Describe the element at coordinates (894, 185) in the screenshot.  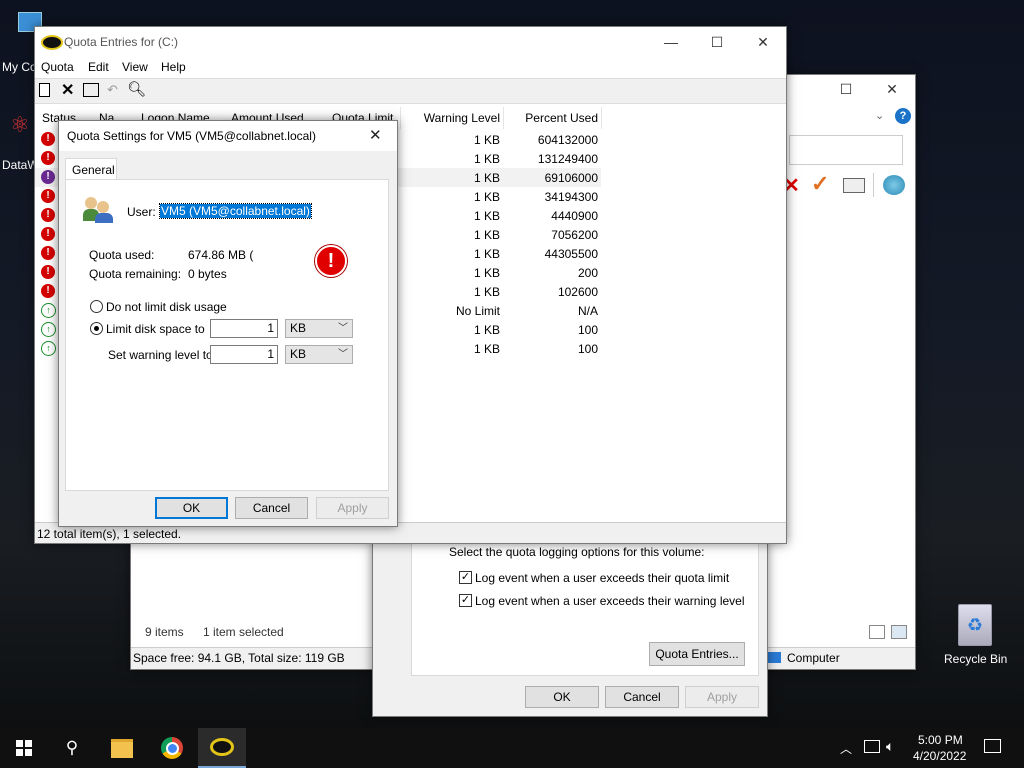
I see `shell-icon` at that location.